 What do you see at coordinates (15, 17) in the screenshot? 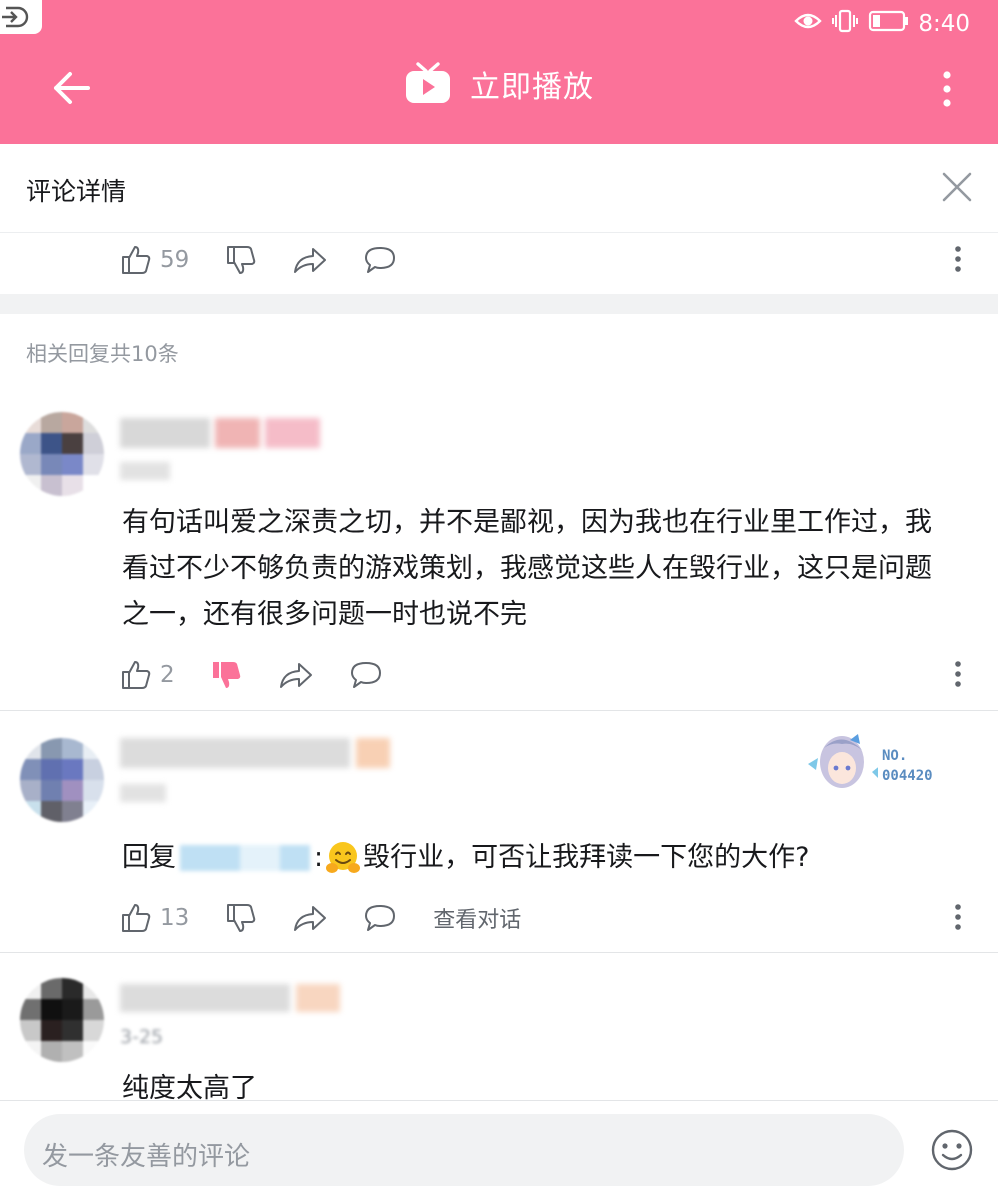
I see `exit-icon` at bounding box center [15, 17].